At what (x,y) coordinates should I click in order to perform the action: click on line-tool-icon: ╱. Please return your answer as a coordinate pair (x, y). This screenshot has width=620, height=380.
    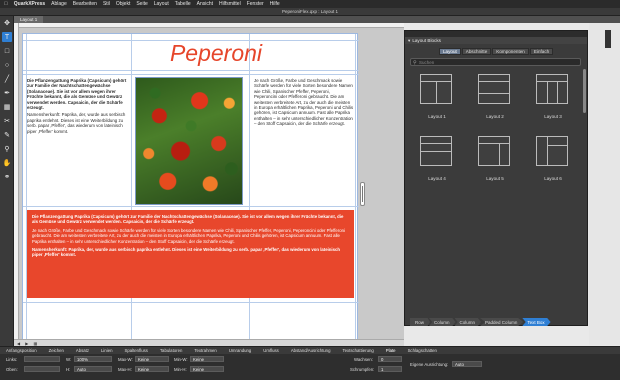
    Looking at the image, I should click on (7, 79).